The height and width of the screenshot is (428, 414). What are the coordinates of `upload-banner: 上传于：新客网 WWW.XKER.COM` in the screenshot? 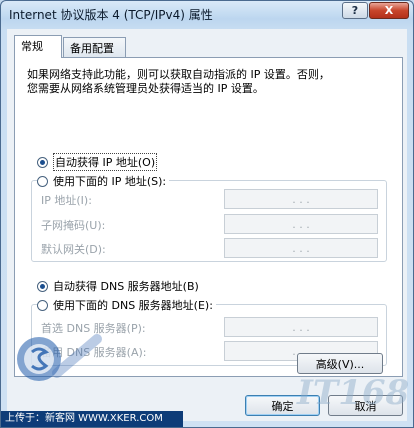 It's located at (92, 419).